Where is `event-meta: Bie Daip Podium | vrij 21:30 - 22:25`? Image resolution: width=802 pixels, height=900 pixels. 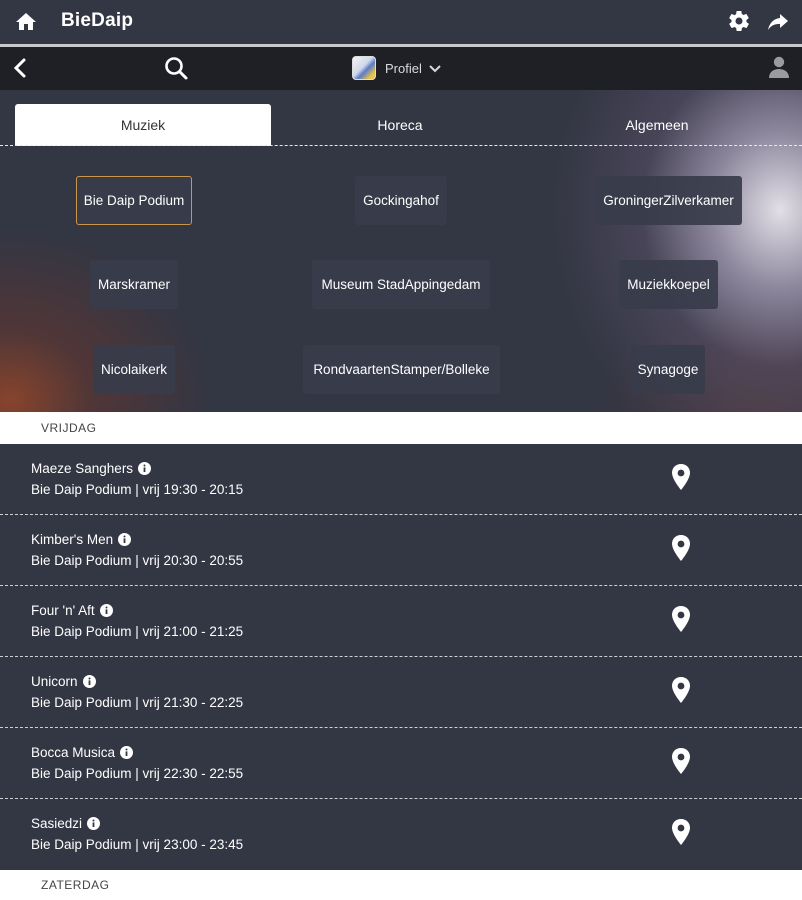 event-meta: Bie Daip Podium | vrij 21:30 - 22:25 is located at coordinates (137, 702).